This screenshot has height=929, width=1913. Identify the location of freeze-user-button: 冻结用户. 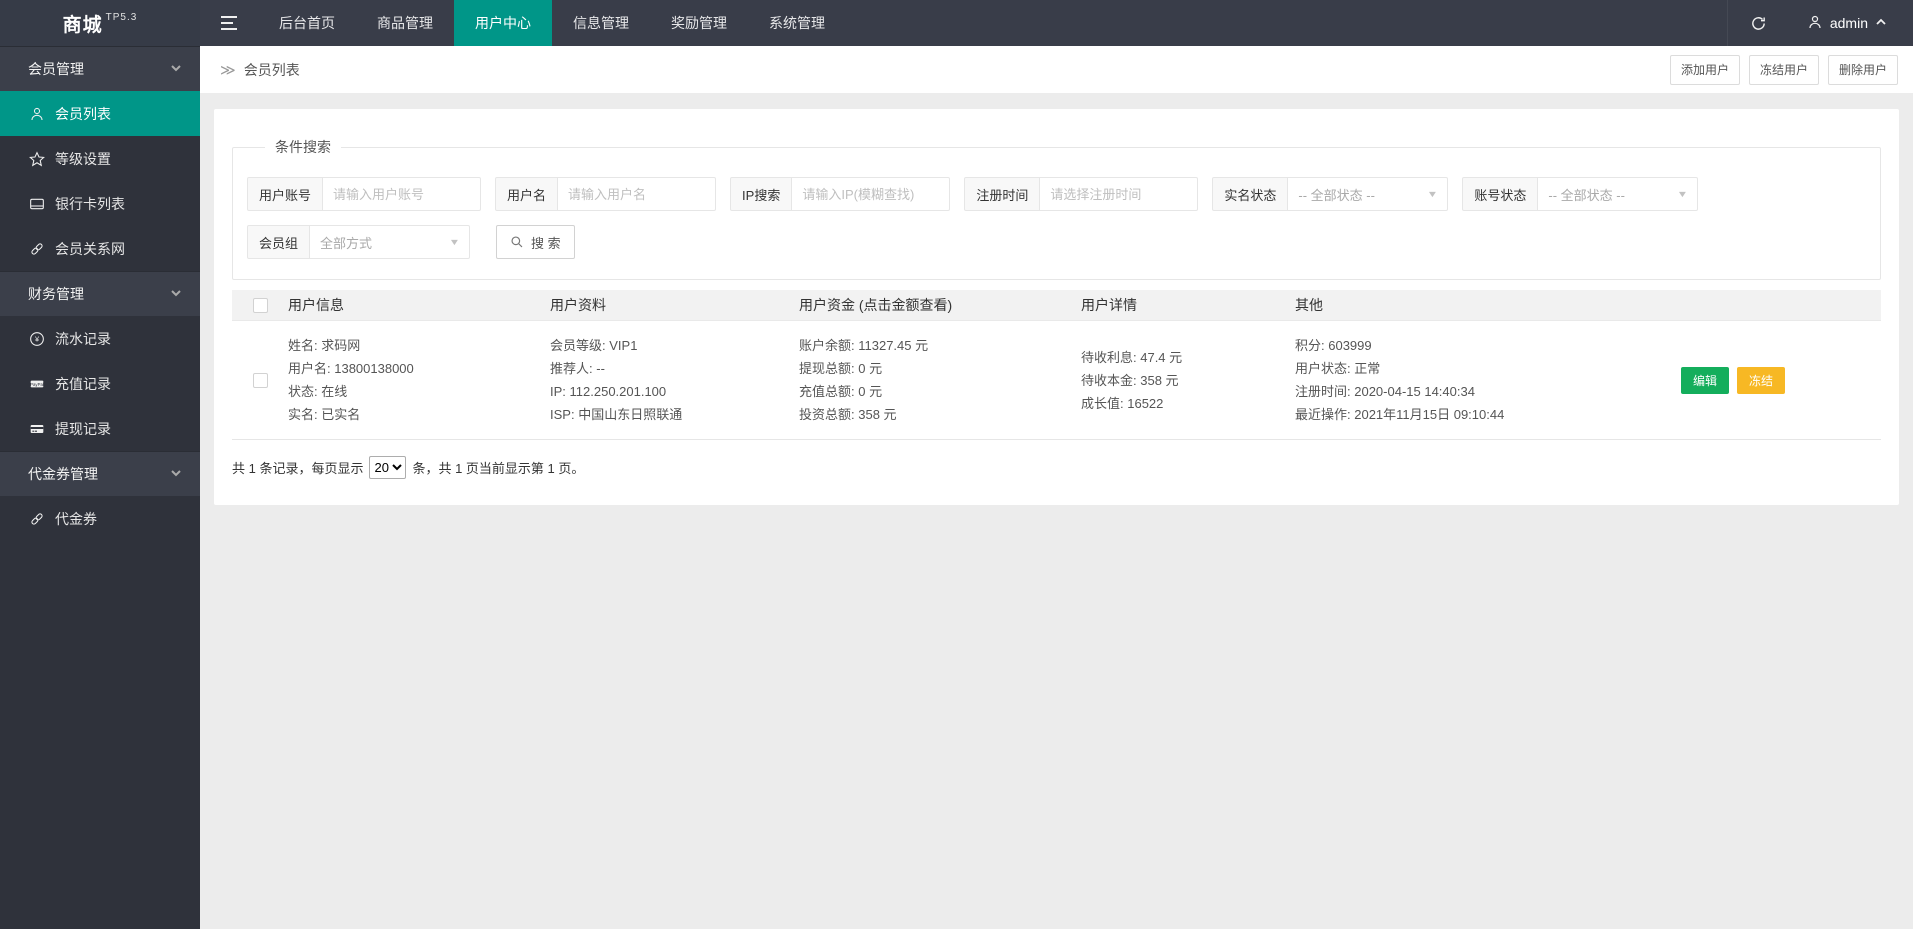
(1783, 69).